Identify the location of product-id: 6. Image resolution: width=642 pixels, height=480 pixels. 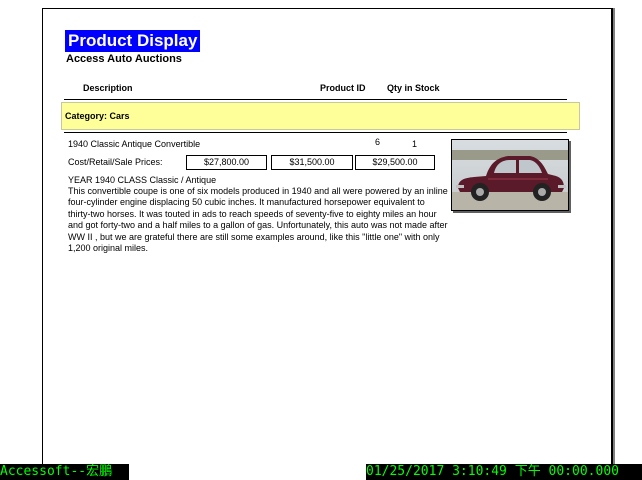
(378, 142).